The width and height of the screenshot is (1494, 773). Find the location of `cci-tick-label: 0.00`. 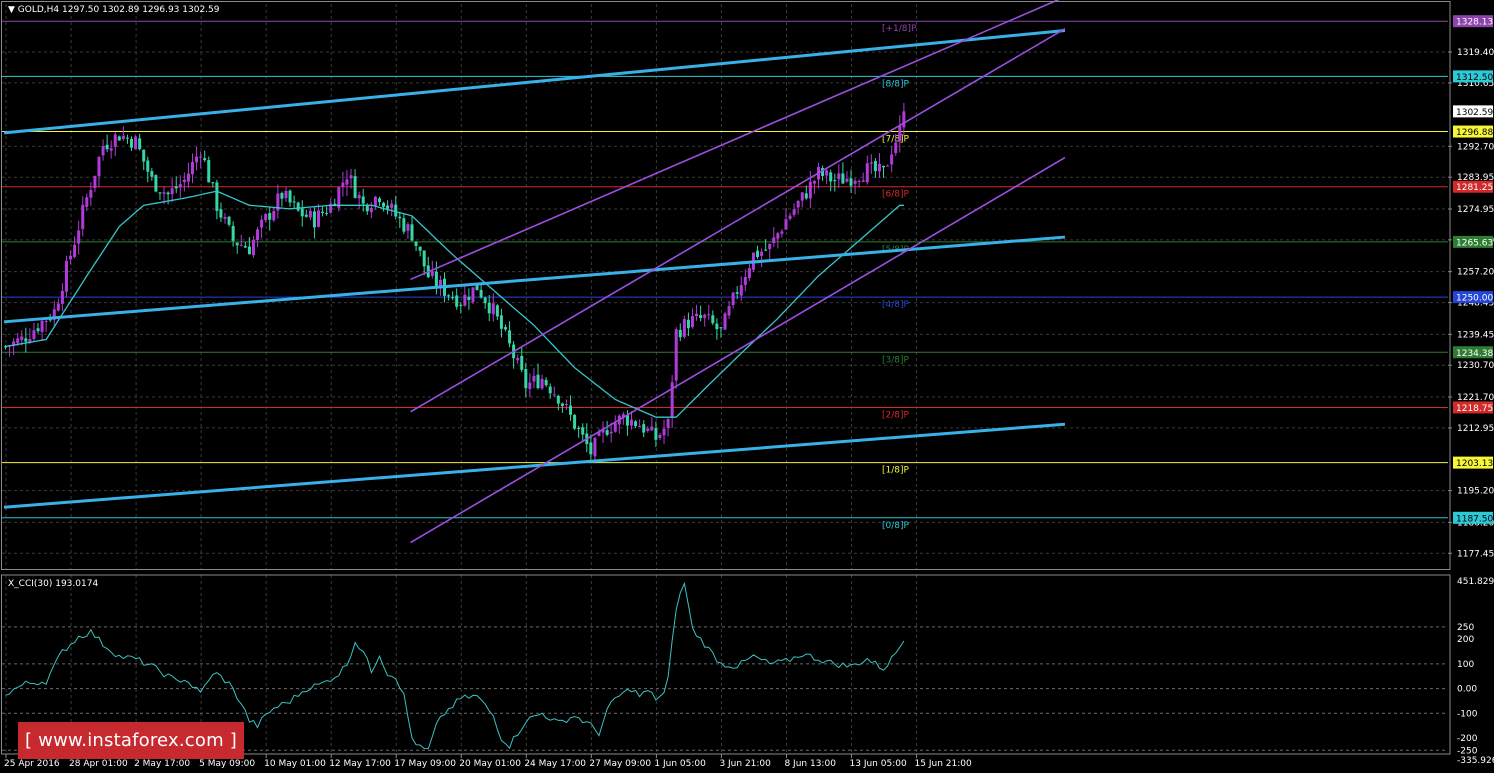

cci-tick-label: 0.00 is located at coordinates (1467, 690).